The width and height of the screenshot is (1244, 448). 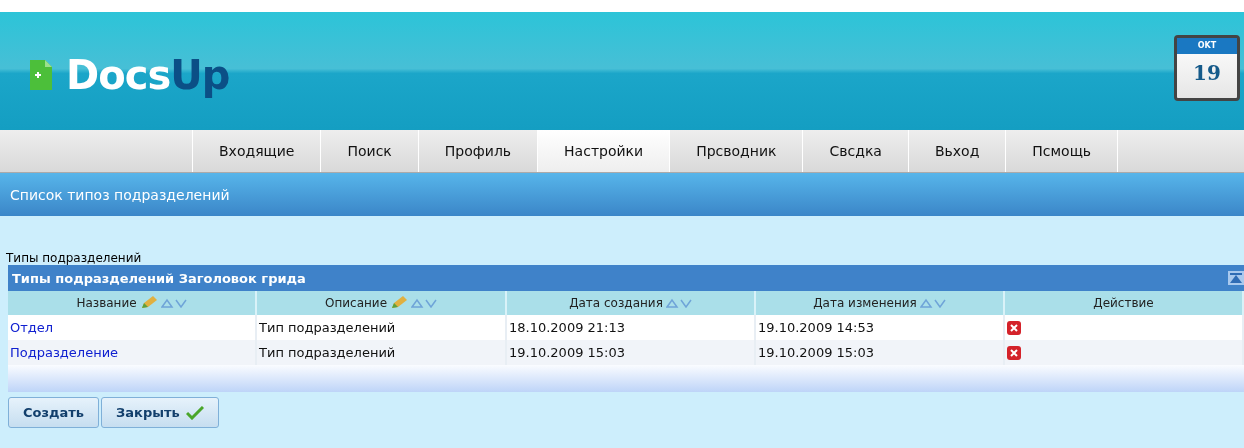 What do you see at coordinates (41, 75) in the screenshot?
I see `document-icon` at bounding box center [41, 75].